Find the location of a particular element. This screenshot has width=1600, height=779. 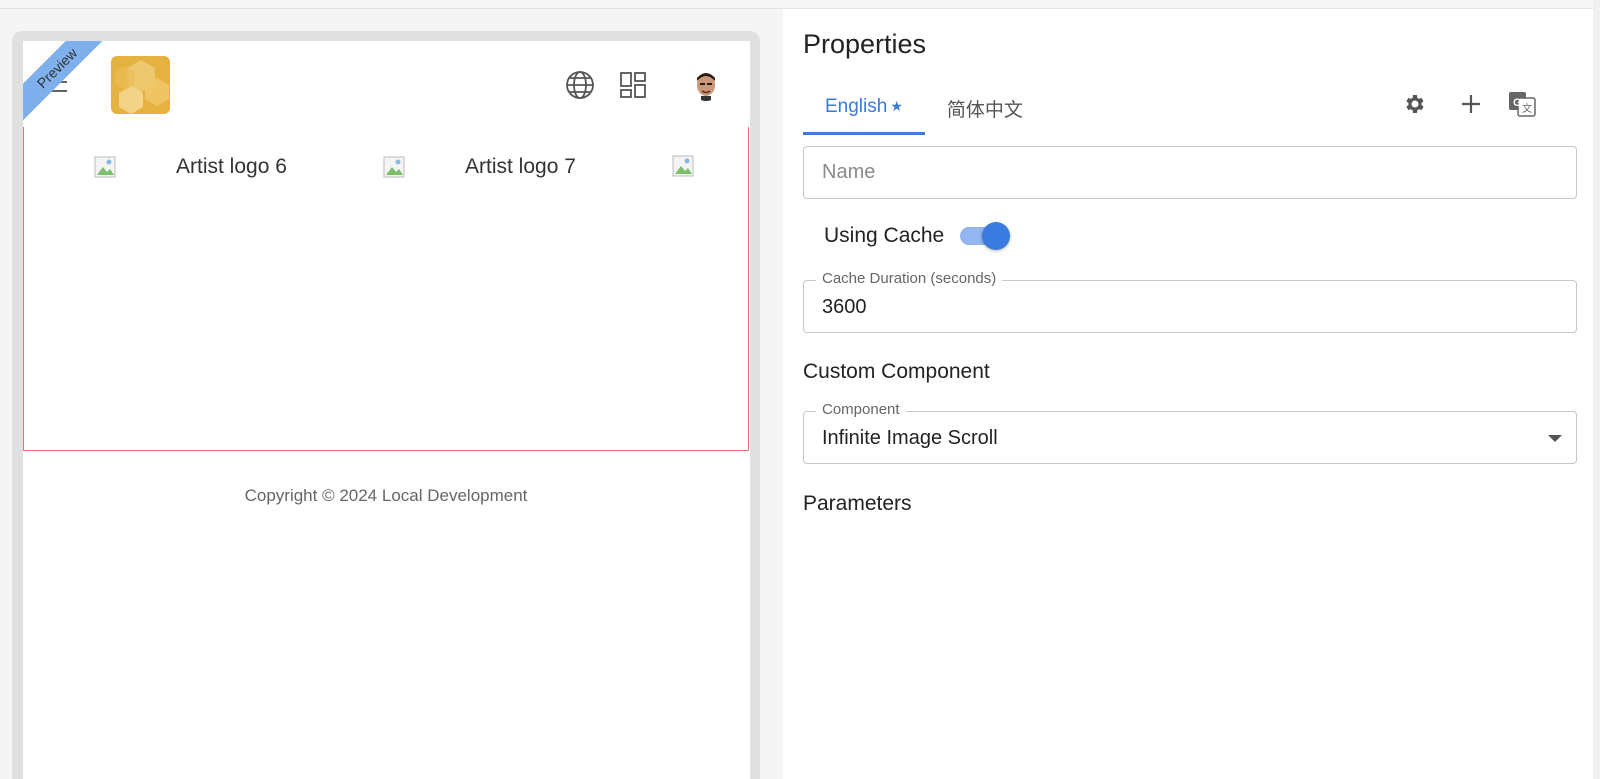

plus-icon is located at coordinates (1471, 104).